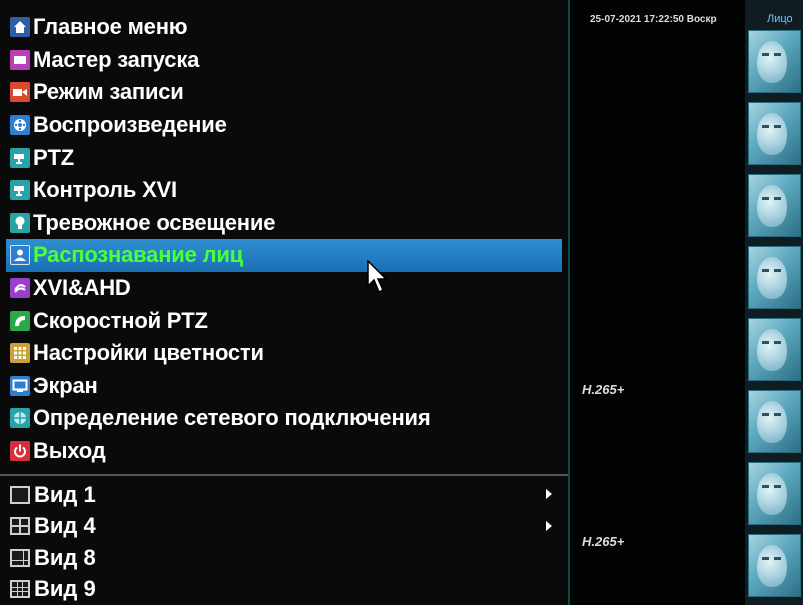  Describe the element at coordinates (286, 157) in the screenshot. I see `menu-item-ptz: PTZ` at that location.